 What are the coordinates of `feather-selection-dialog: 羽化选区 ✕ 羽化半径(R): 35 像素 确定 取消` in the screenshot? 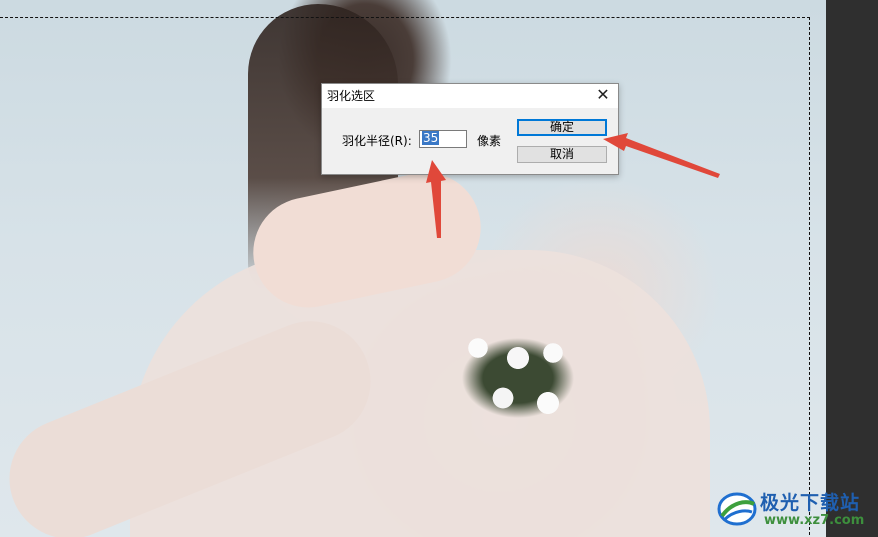 It's located at (470, 129).